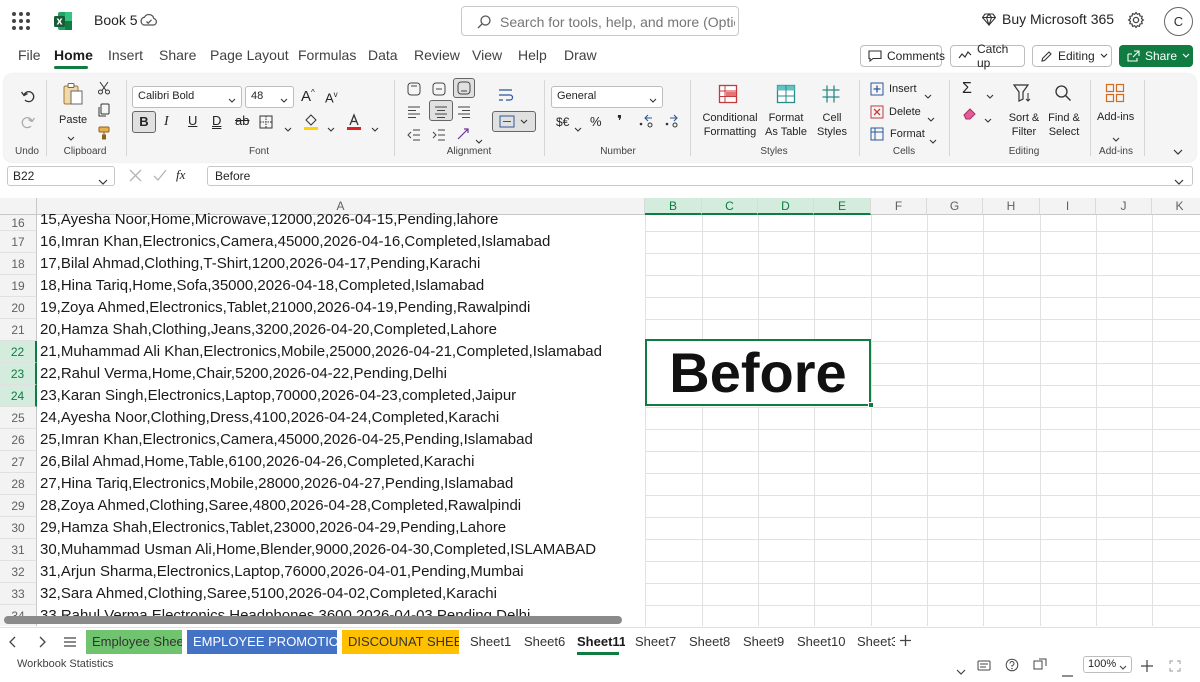  Describe the element at coordinates (192, 120) in the screenshot. I see `underline-button: U` at that location.